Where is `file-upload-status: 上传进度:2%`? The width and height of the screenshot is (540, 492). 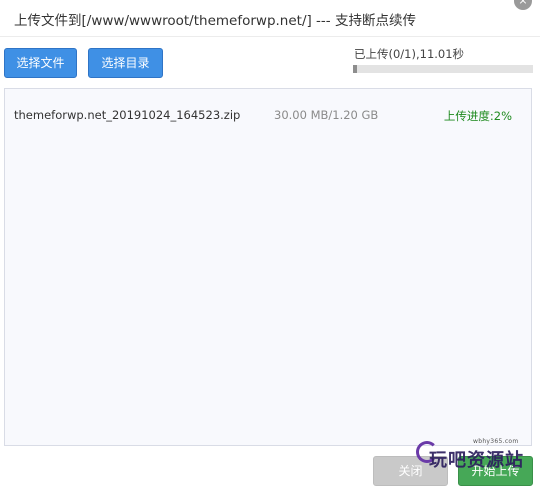
file-upload-status: 上传进度:2% is located at coordinates (477, 116).